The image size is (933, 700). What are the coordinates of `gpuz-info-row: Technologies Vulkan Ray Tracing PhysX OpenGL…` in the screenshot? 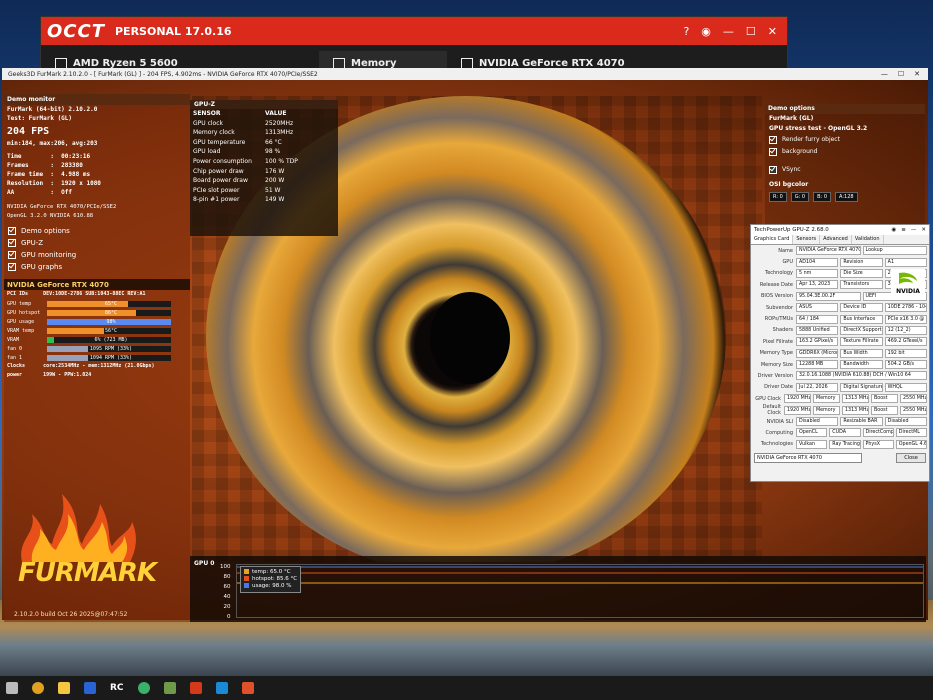 It's located at (840, 444).